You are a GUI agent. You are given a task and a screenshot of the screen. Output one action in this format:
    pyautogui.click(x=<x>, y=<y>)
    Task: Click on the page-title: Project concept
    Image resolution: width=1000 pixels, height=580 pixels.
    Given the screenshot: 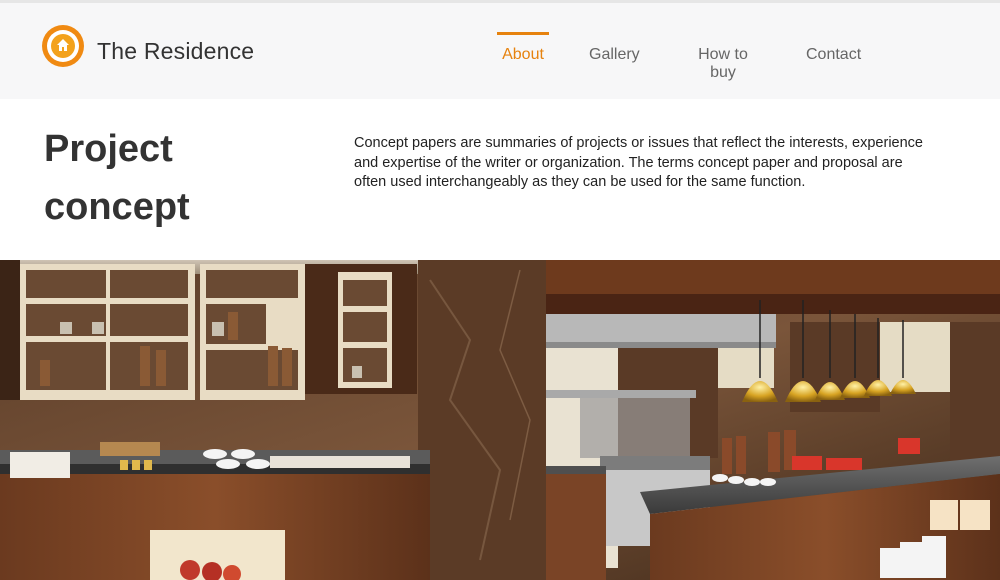 What is the action you would take?
    pyautogui.click(x=117, y=178)
    